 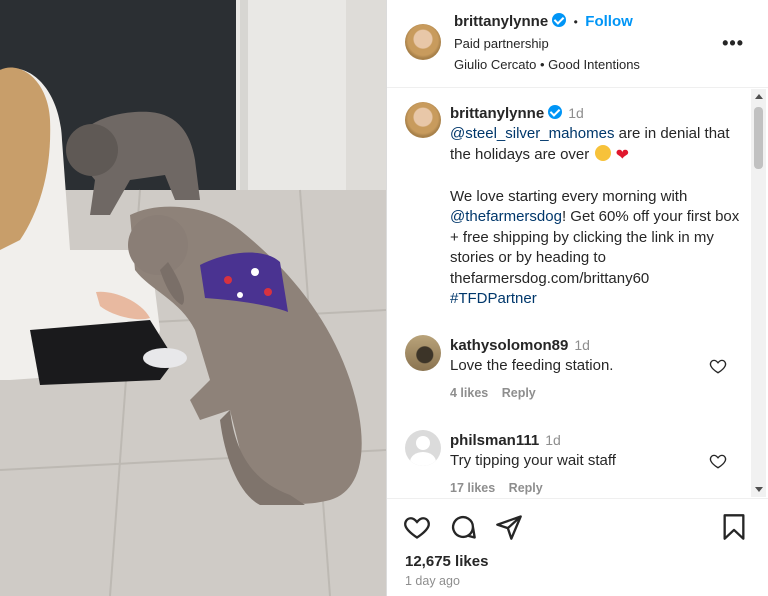 I want to click on scroll-down-arrow-icon, so click(x=759, y=489).